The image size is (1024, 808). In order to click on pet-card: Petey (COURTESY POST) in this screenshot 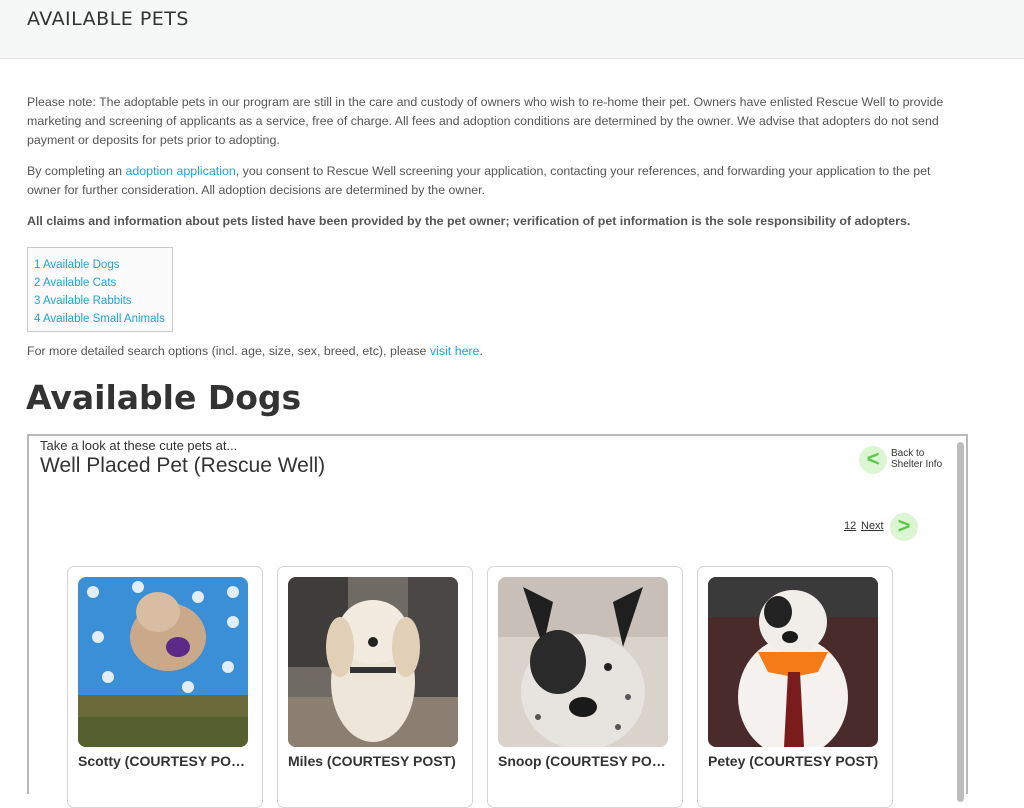, I will do `click(795, 687)`.